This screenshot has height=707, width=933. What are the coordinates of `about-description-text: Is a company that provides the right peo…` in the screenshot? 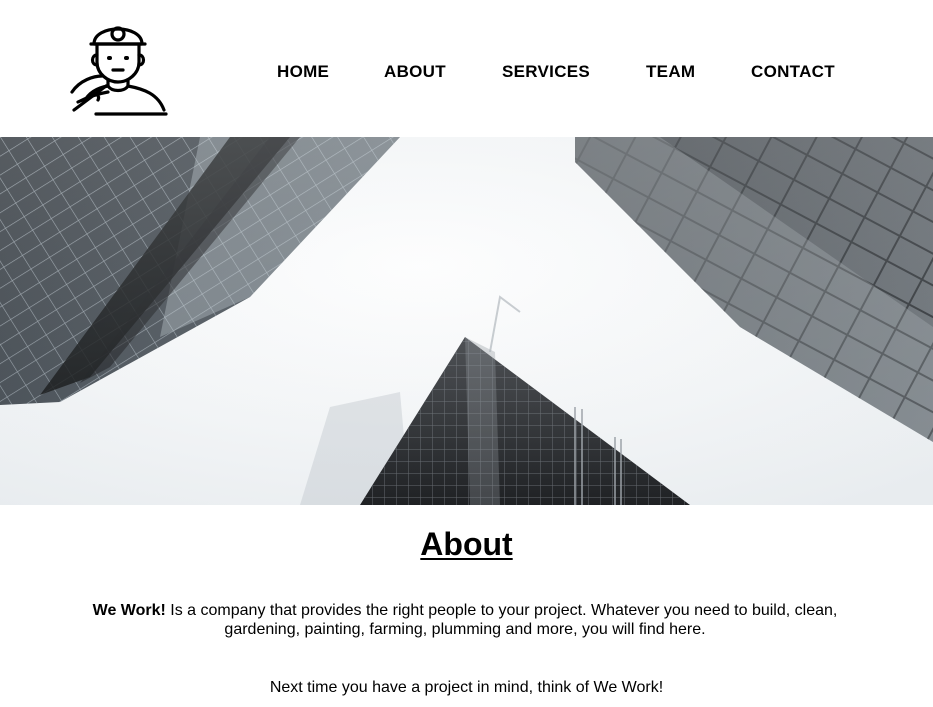 It's located at (501, 620).